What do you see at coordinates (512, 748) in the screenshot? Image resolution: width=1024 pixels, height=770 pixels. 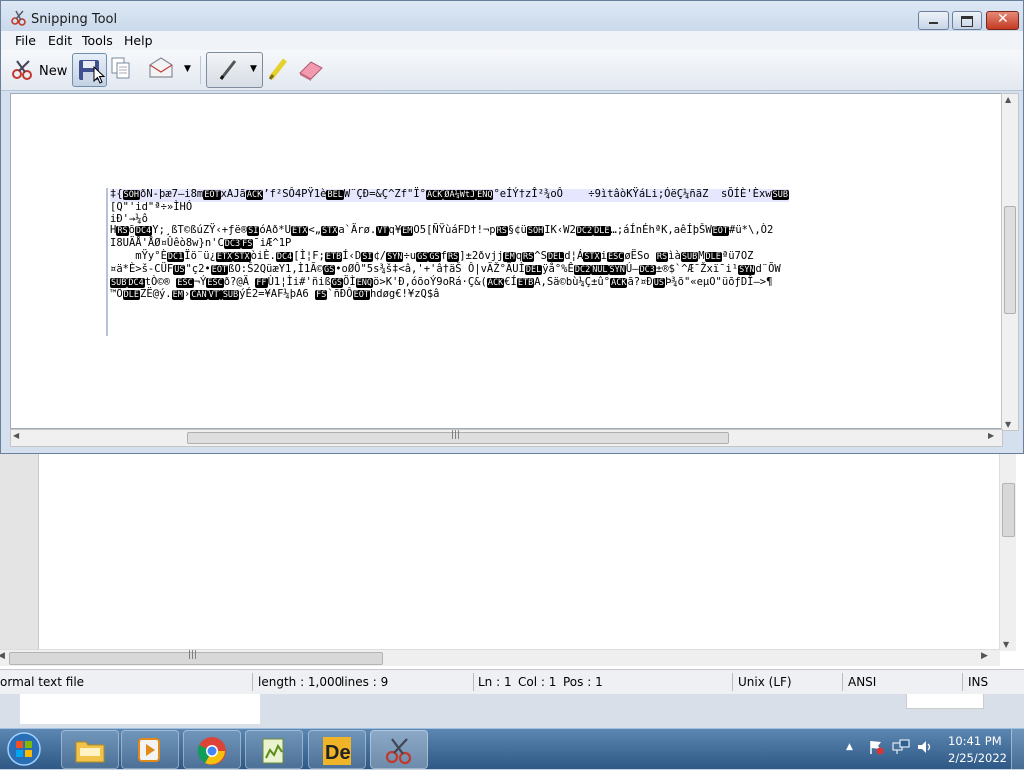 I see `taskbar: De ▲ 10:41 PM 2/25/2022` at bounding box center [512, 748].